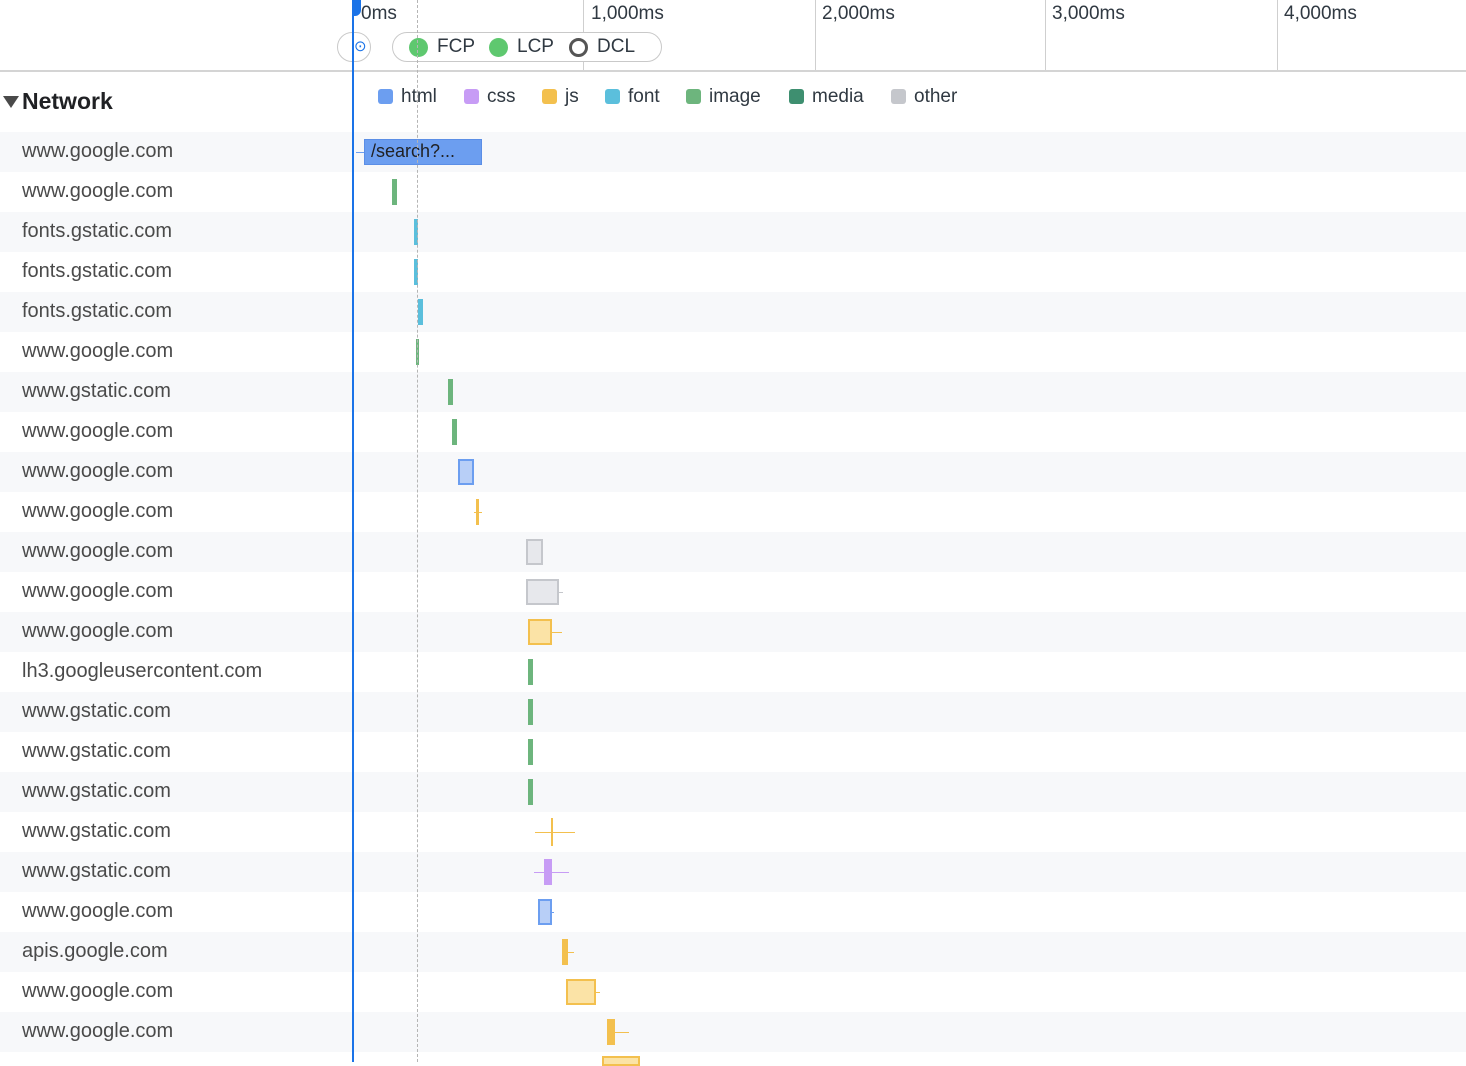 This screenshot has width=1466, height=1066. What do you see at coordinates (616, 47) in the screenshot?
I see `marker-label-dcl: DCL` at bounding box center [616, 47].